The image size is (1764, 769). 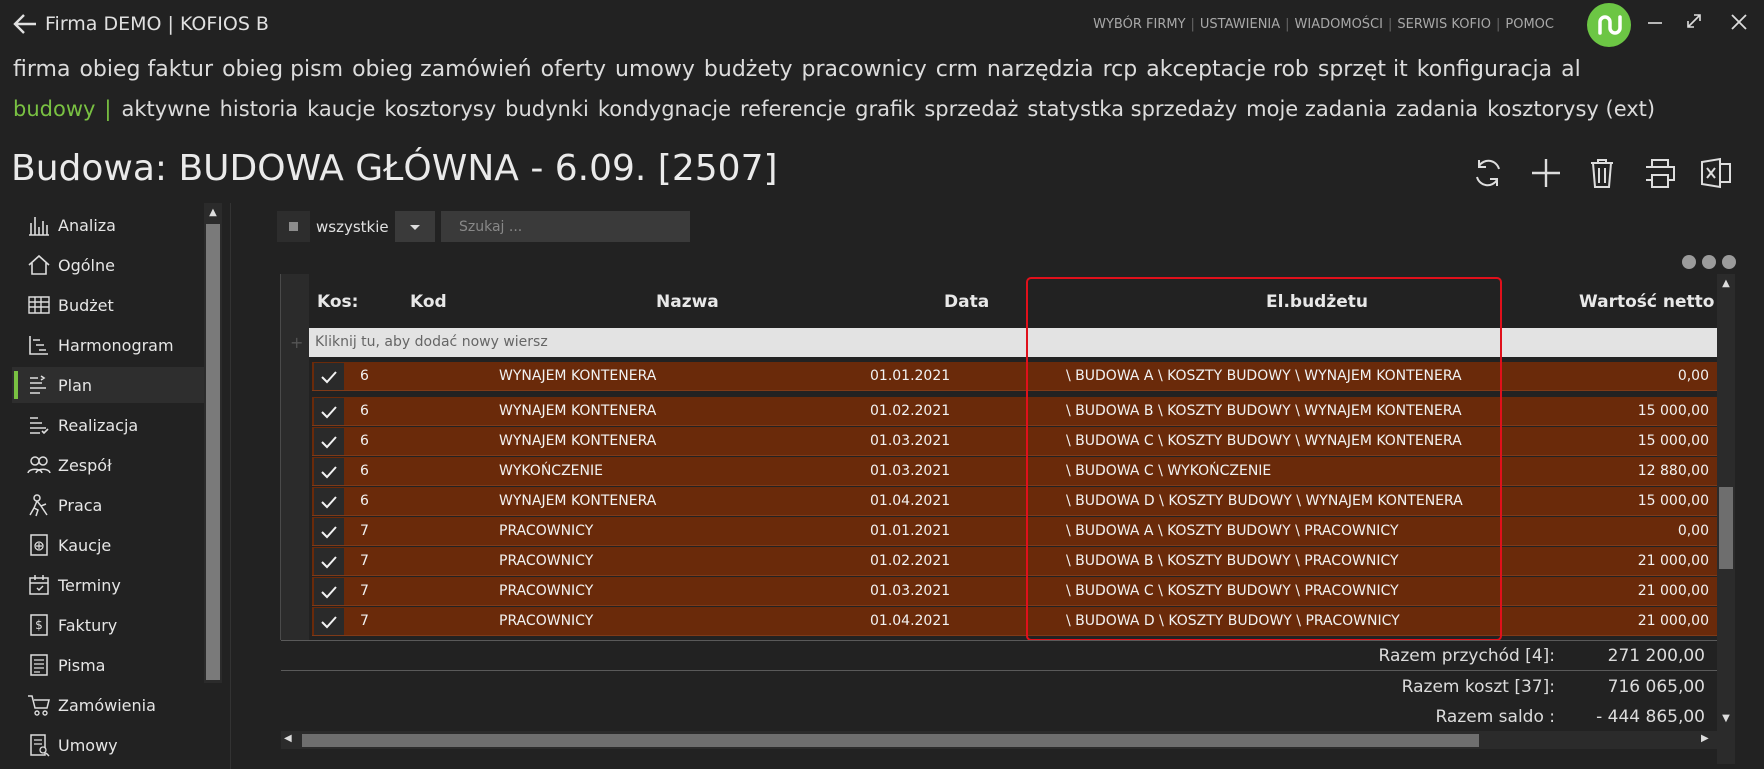 What do you see at coordinates (966, 302) in the screenshot?
I see `column-header-data: Data` at bounding box center [966, 302].